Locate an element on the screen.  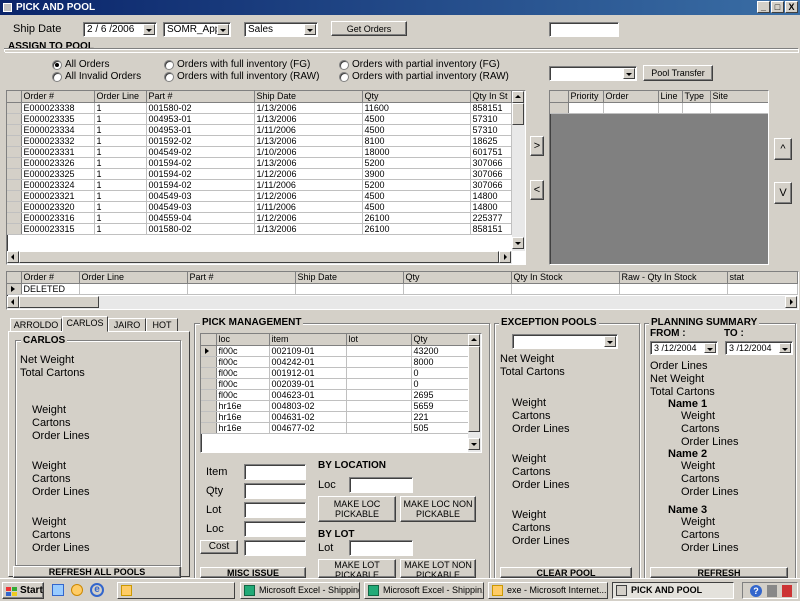
move-down-button: V is located at coordinates (783, 193).